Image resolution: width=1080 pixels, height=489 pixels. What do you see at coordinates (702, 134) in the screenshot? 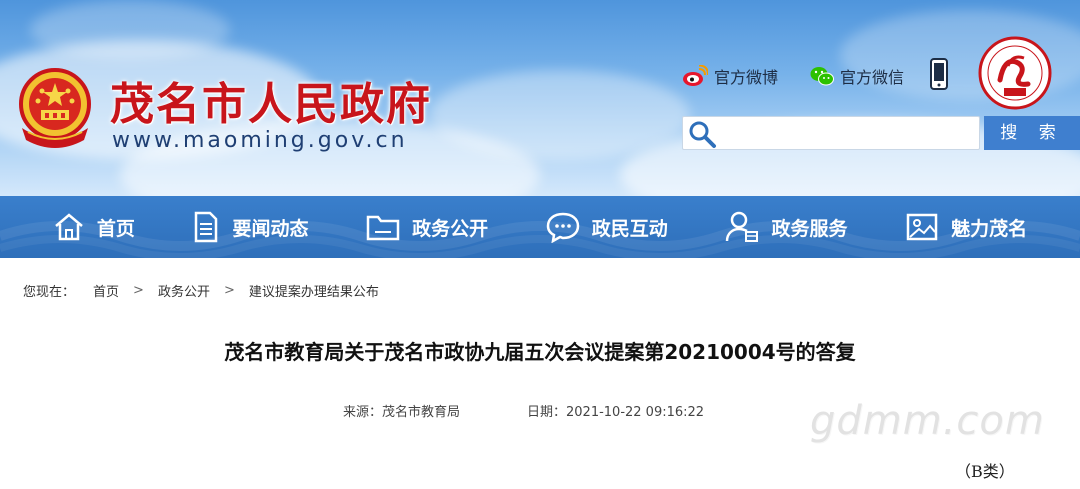
I see `search-icon` at bounding box center [702, 134].